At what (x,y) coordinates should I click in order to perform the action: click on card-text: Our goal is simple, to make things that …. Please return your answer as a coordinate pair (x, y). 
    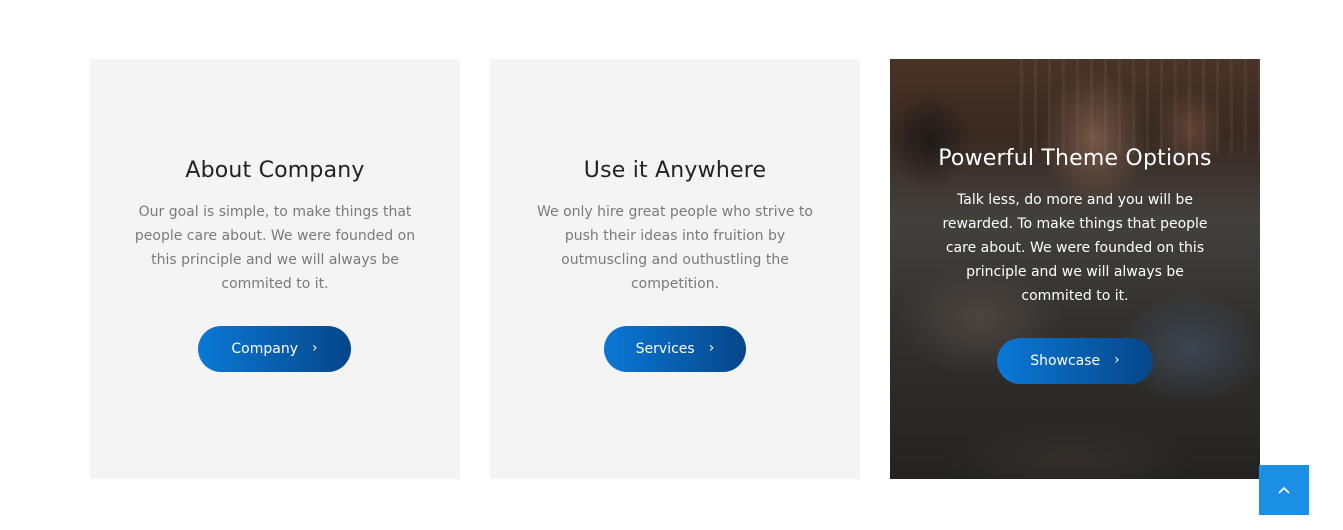
    Looking at the image, I should click on (275, 248).